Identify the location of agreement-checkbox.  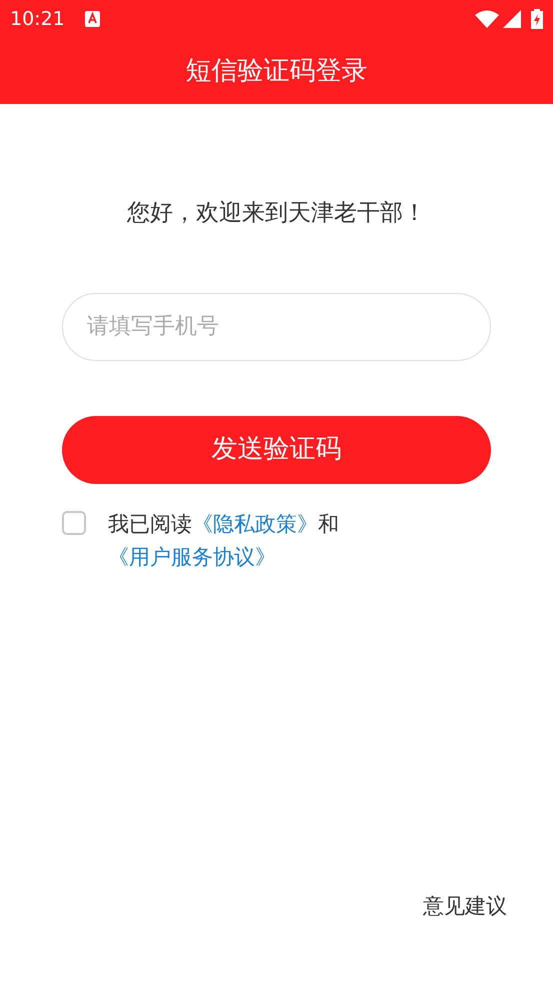
(74, 522).